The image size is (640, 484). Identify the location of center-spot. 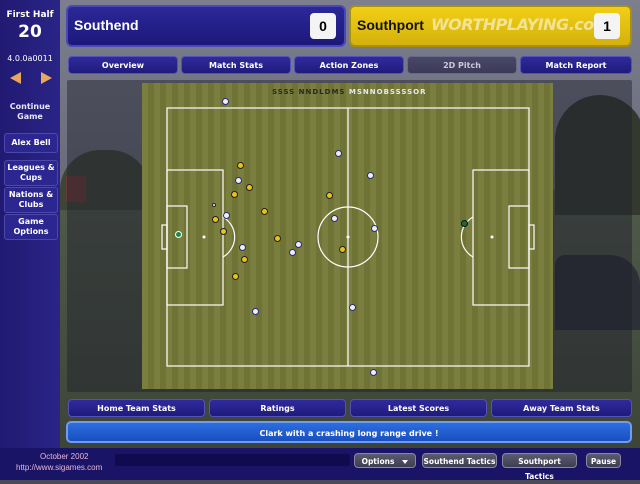
(348, 237).